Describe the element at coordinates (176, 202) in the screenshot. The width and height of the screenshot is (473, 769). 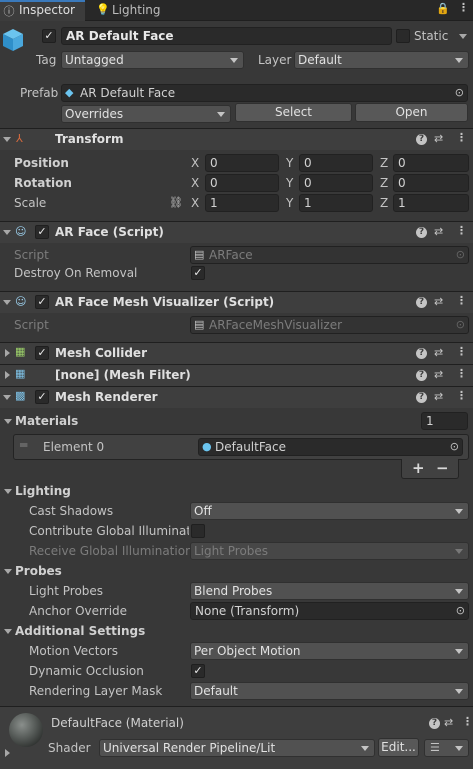
I see `link-icon: ⛓` at that location.